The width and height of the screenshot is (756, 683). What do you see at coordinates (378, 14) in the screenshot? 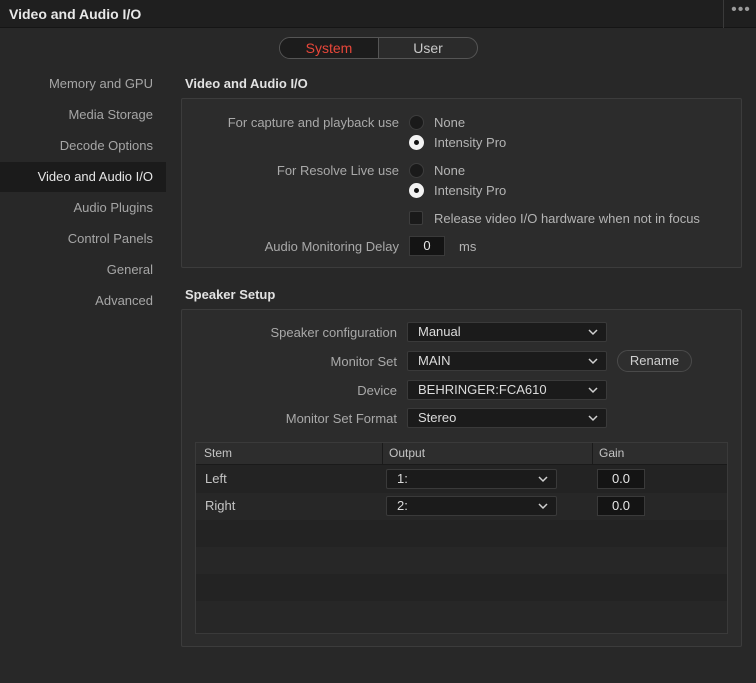
I see `title-bar: Video and Audio I/O •••` at bounding box center [378, 14].